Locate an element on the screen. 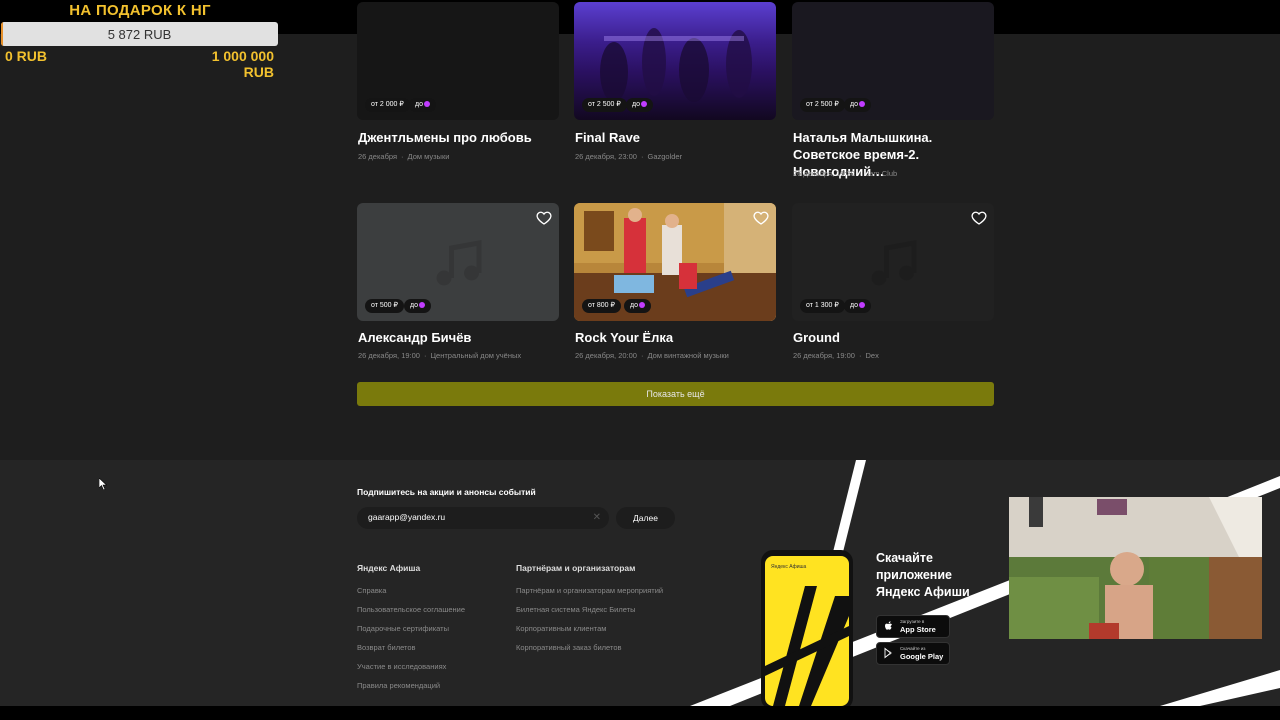  store-small-label: Скачайте из is located at coordinates (913, 648).